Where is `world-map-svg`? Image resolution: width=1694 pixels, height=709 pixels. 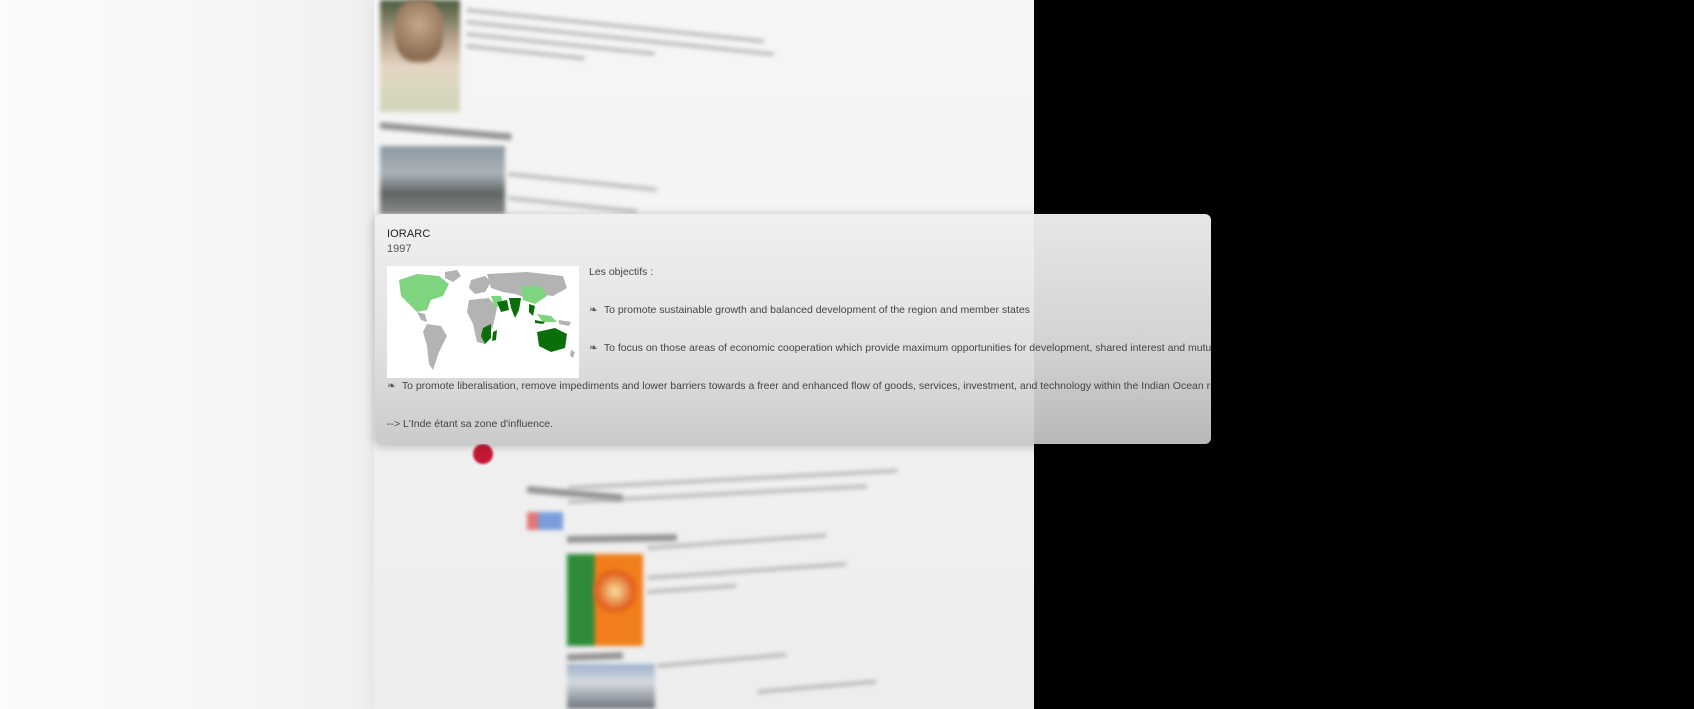 world-map-svg is located at coordinates (483, 322).